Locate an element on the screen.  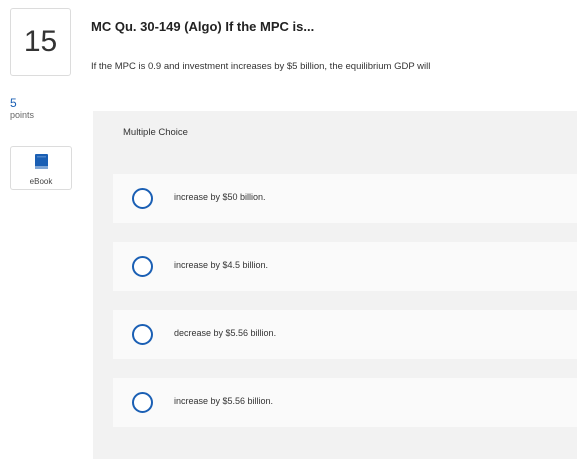
choice-label: increase by $4.5 billion. is located at coordinates (221, 265).